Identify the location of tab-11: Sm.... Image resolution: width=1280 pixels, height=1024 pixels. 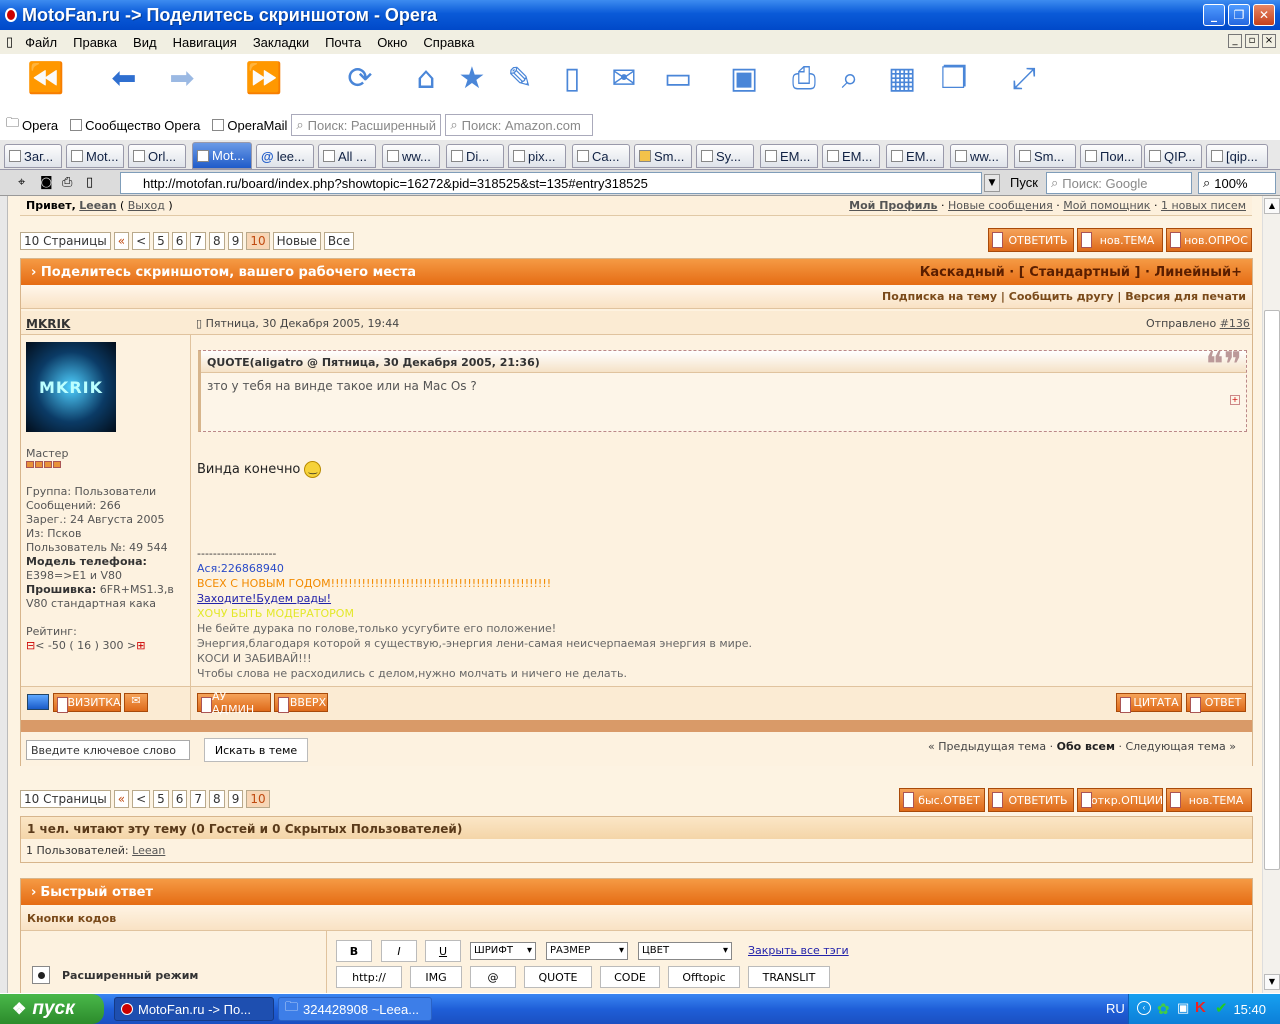
(663, 156).